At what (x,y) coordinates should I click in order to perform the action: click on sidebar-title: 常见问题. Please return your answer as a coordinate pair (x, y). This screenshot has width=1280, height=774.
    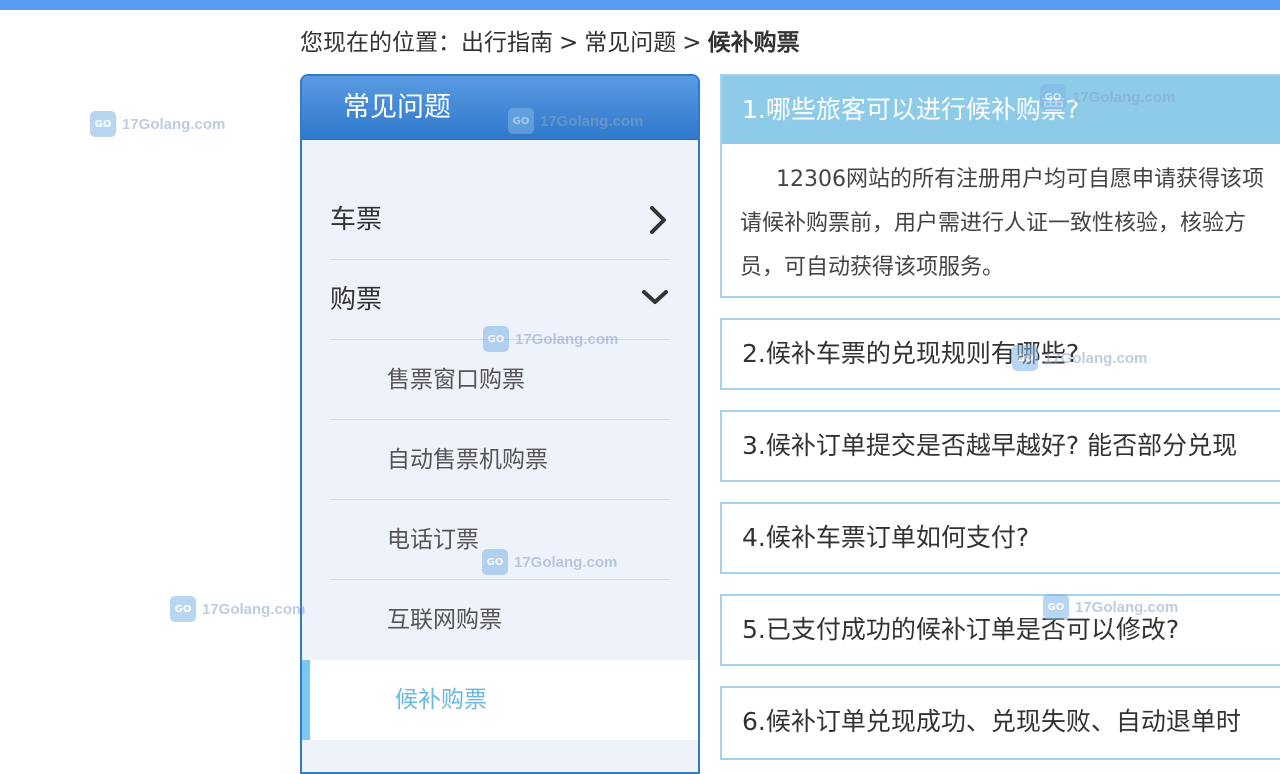
    Looking at the image, I should click on (500, 108).